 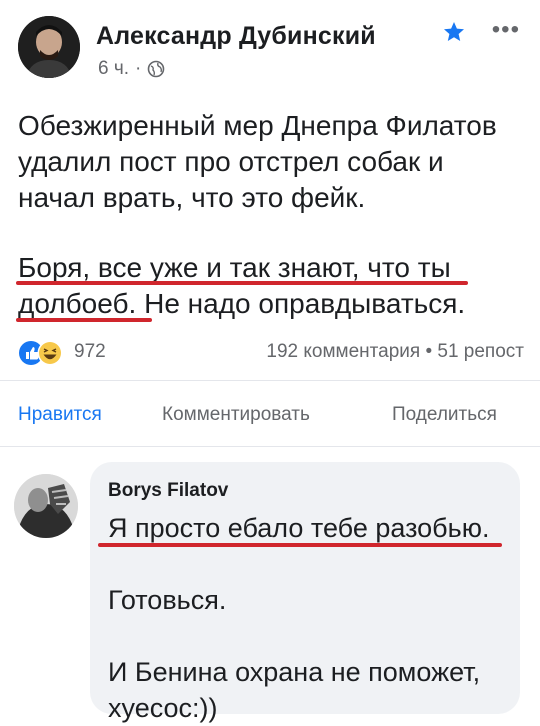 What do you see at coordinates (163, 708) in the screenshot?
I see `comment-line: хуесос:))` at bounding box center [163, 708].